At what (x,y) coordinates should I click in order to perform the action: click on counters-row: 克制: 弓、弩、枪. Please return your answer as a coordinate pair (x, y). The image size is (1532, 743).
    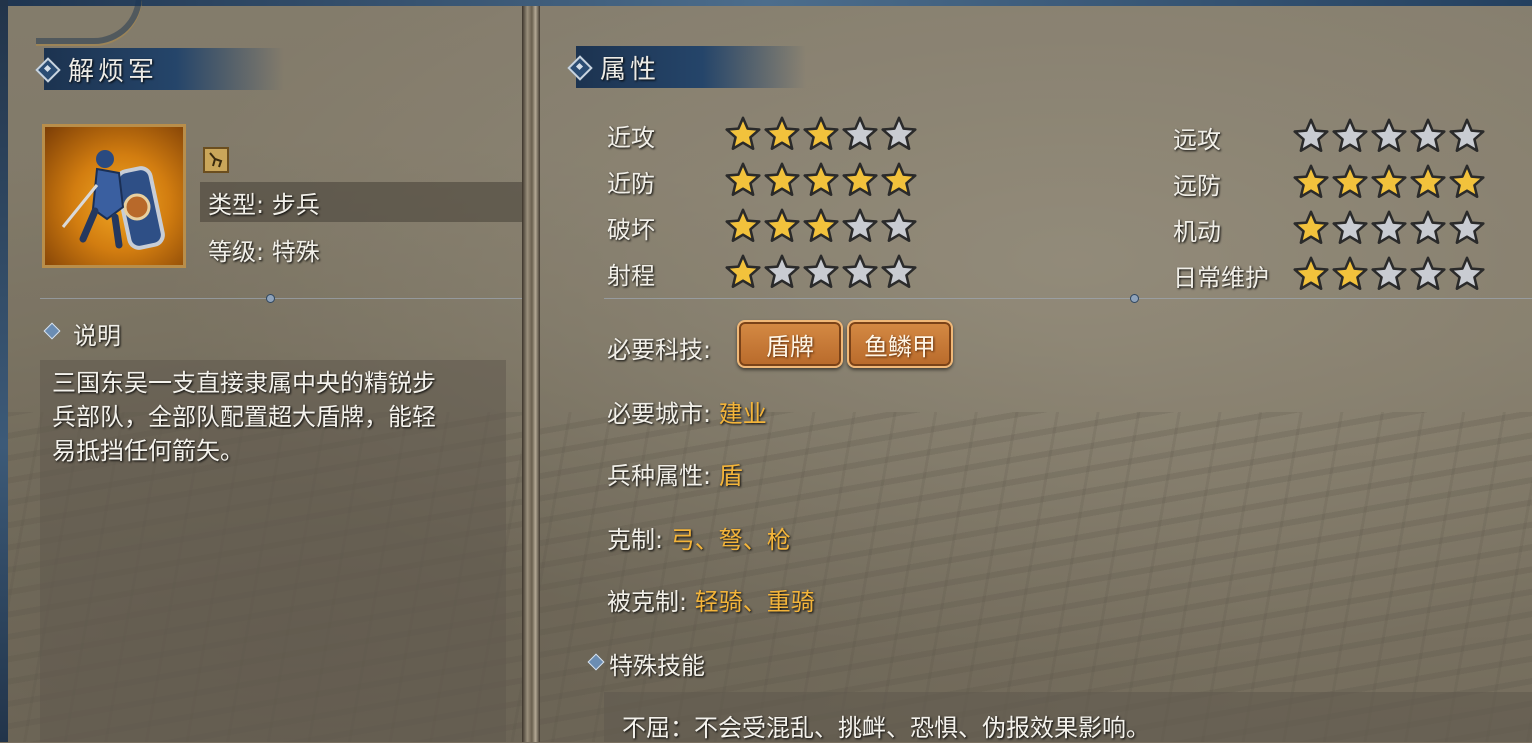
    Looking at the image, I should click on (699, 537).